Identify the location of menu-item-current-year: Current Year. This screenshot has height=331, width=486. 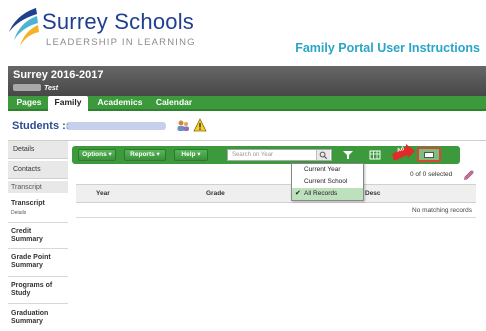
(327, 170).